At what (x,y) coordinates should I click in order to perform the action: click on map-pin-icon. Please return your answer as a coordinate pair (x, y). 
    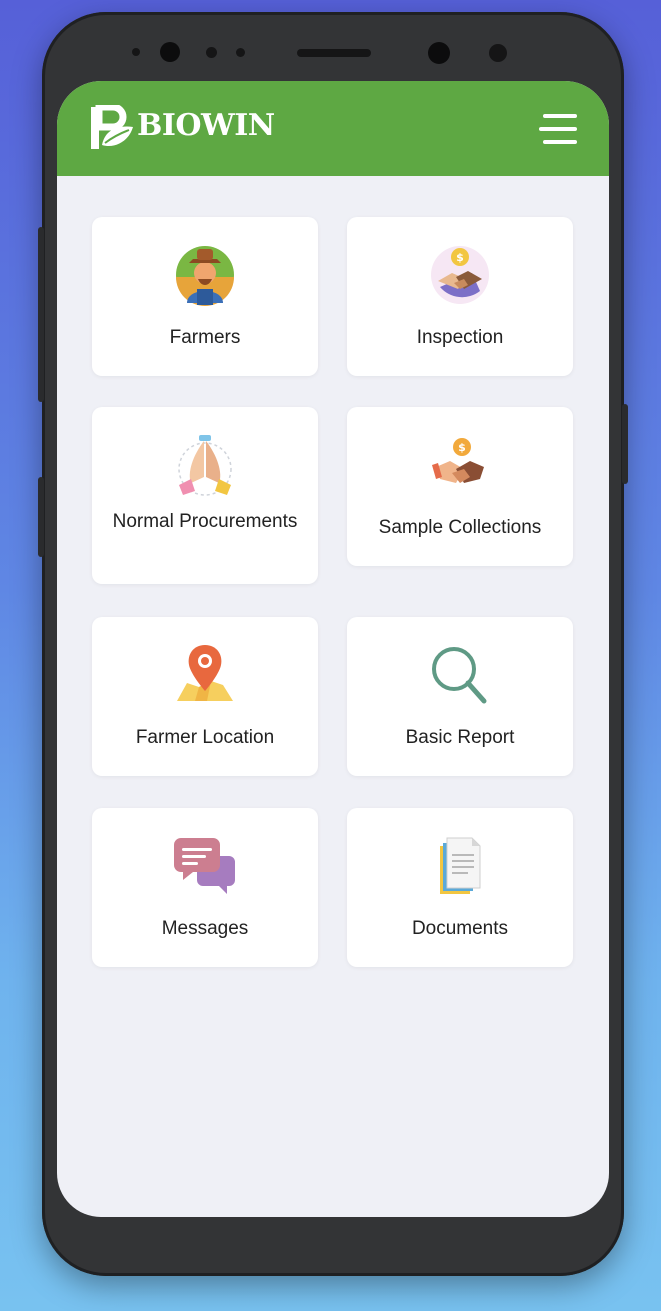
    Looking at the image, I should click on (205, 673).